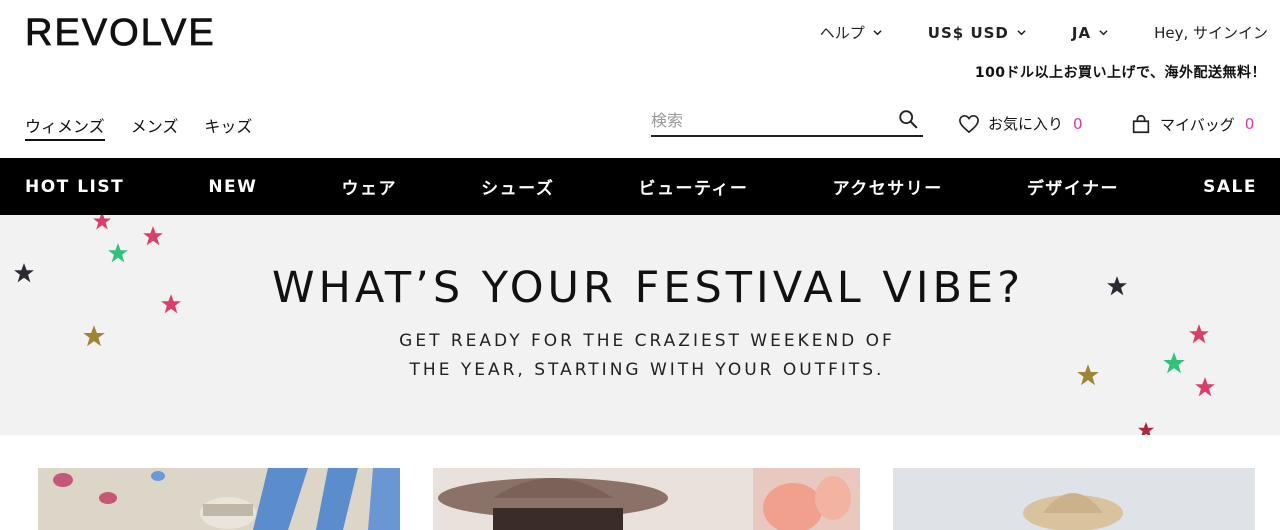 The width and height of the screenshot is (1280, 530). What do you see at coordinates (1026, 124) in the screenshot?
I see `favorites-label: お気に入り` at bounding box center [1026, 124].